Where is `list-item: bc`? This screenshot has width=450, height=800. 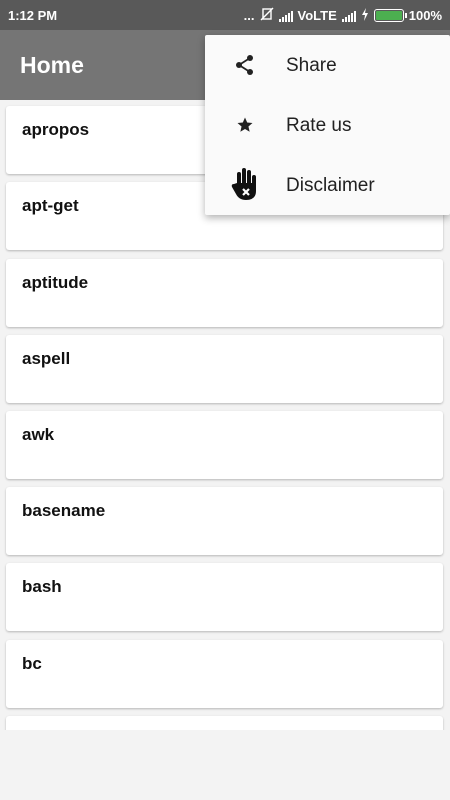 list-item: bc is located at coordinates (224, 674).